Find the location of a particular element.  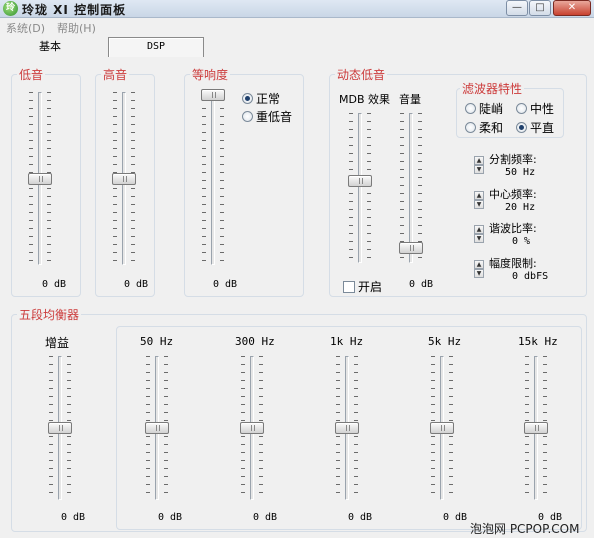

menu-help: 帮助(H) is located at coordinates (76, 28).